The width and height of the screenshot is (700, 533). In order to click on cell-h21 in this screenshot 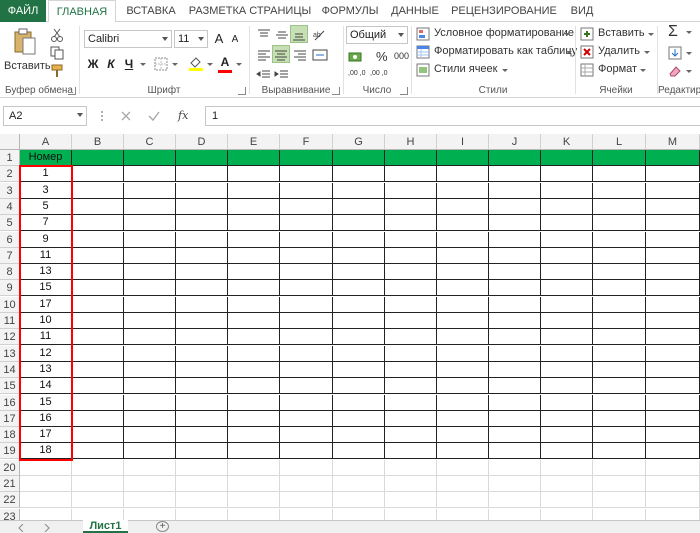, I will do `click(411, 484)`.